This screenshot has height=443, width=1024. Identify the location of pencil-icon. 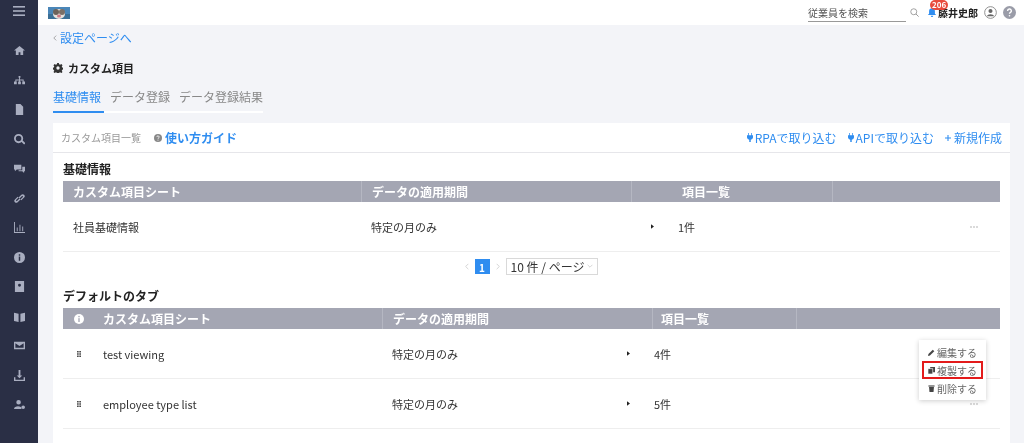
(931, 352).